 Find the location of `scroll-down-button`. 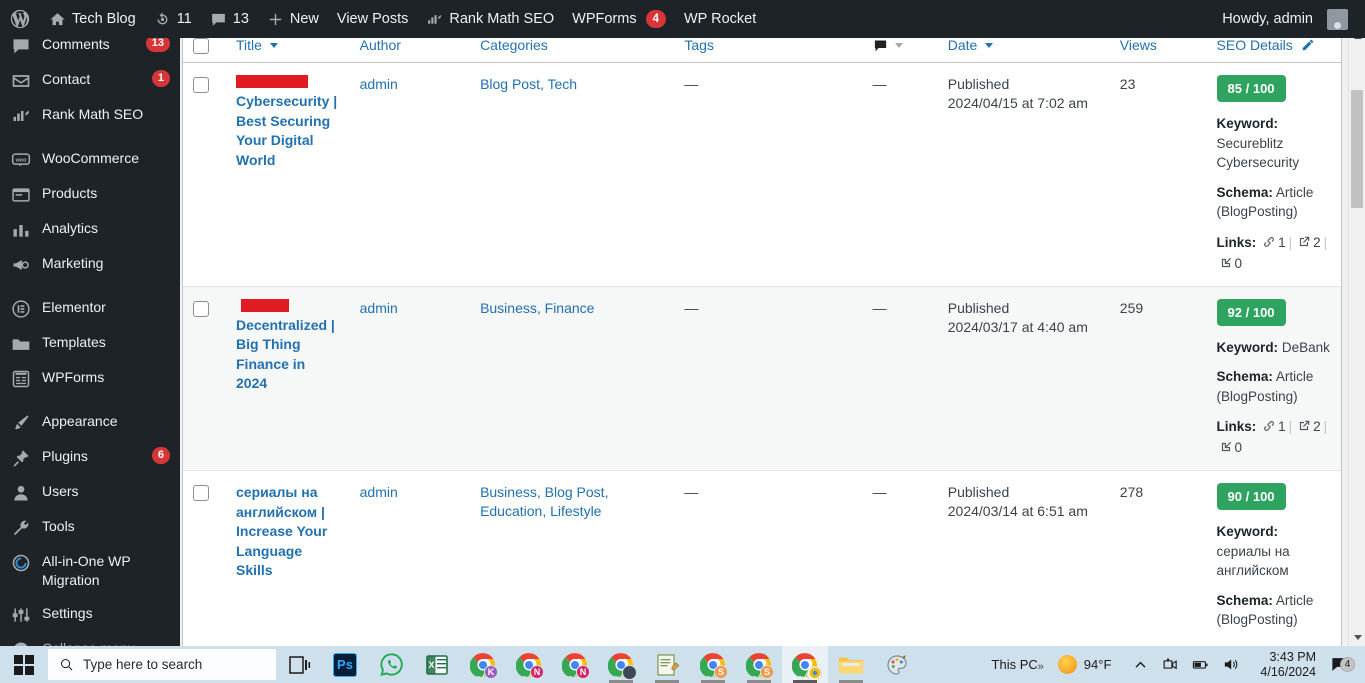

scroll-down-button is located at coordinates (1357, 637).